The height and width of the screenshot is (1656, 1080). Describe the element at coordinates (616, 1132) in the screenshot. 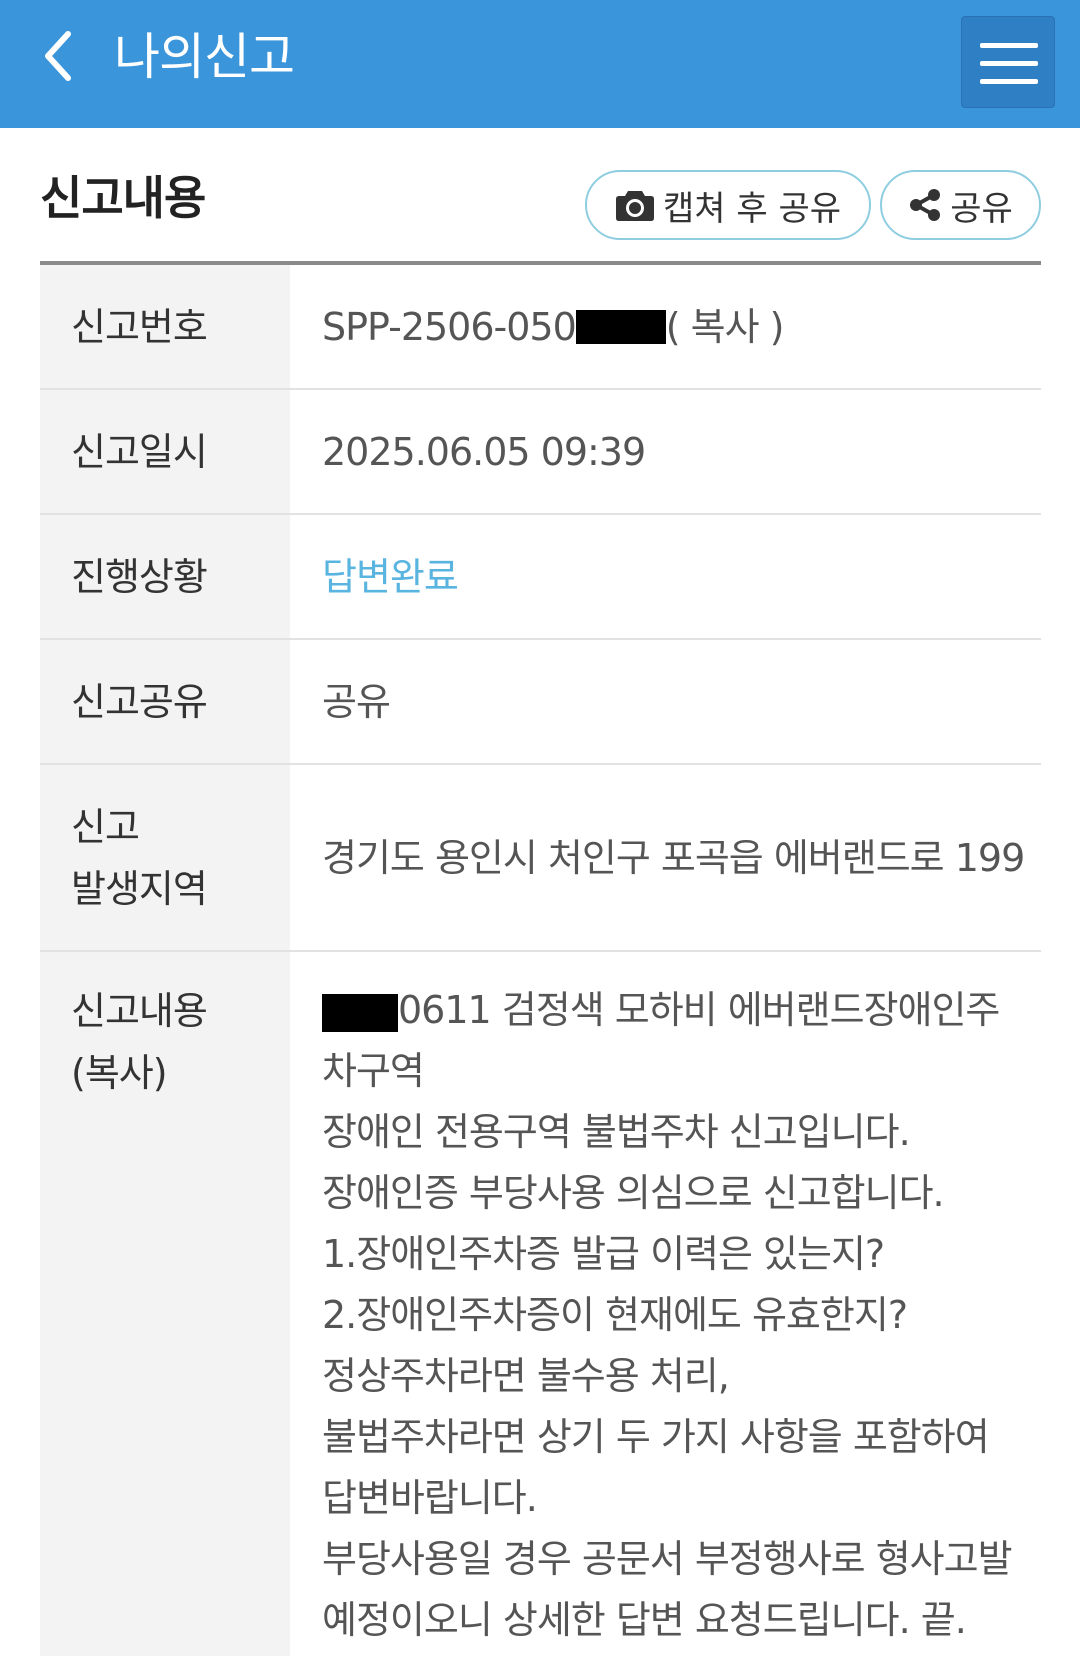

I see `content-line: 장애인 전용구역 불법주차 신고입니다.` at that location.